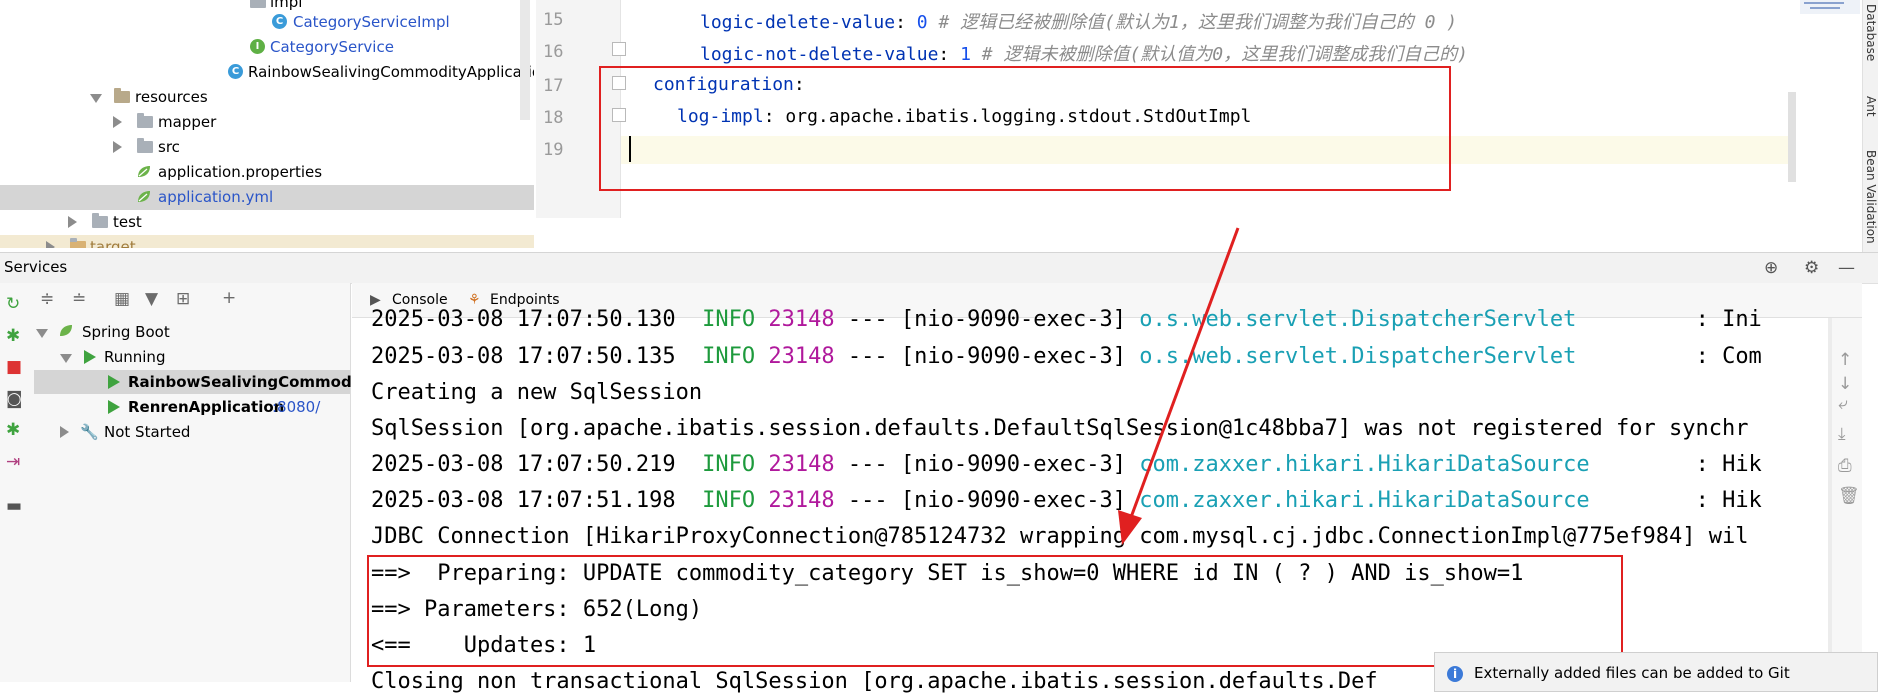 The width and height of the screenshot is (1878, 694). Describe the element at coordinates (267, 47) in the screenshot. I see `tree-item-category-service: I CategoryService` at that location.